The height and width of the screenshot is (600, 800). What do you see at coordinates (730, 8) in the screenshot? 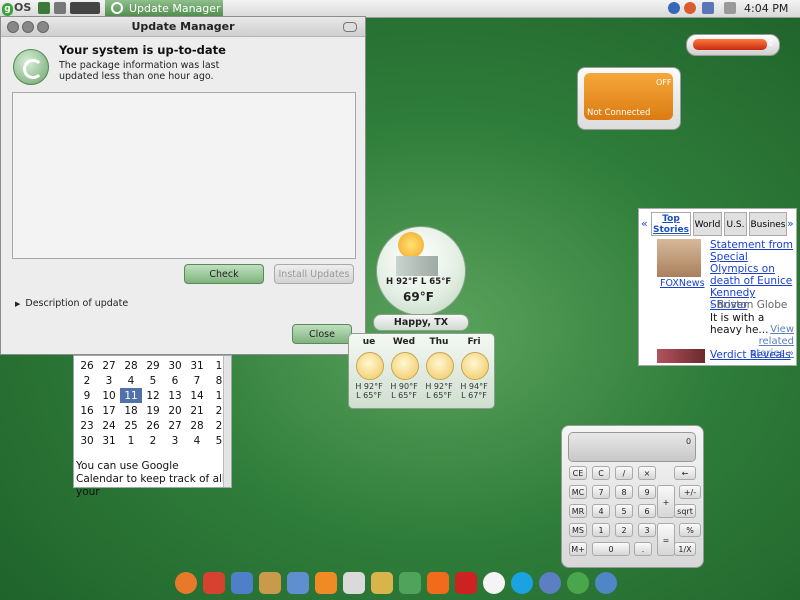
I see `volume-tray-icon` at bounding box center [730, 8].